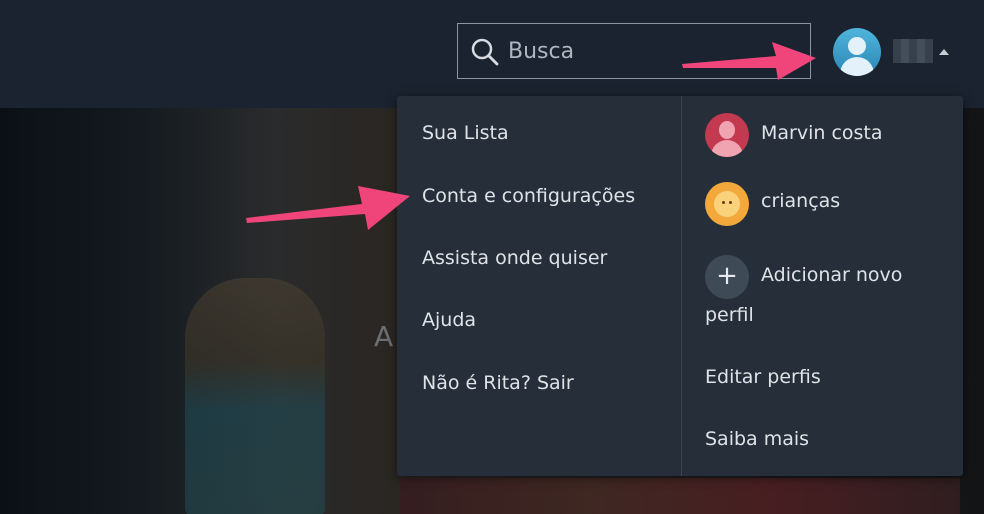 The height and width of the screenshot is (514, 984). Describe the element at coordinates (831, 275) in the screenshot. I see `add-profile-label: Adicionar novo` at that location.